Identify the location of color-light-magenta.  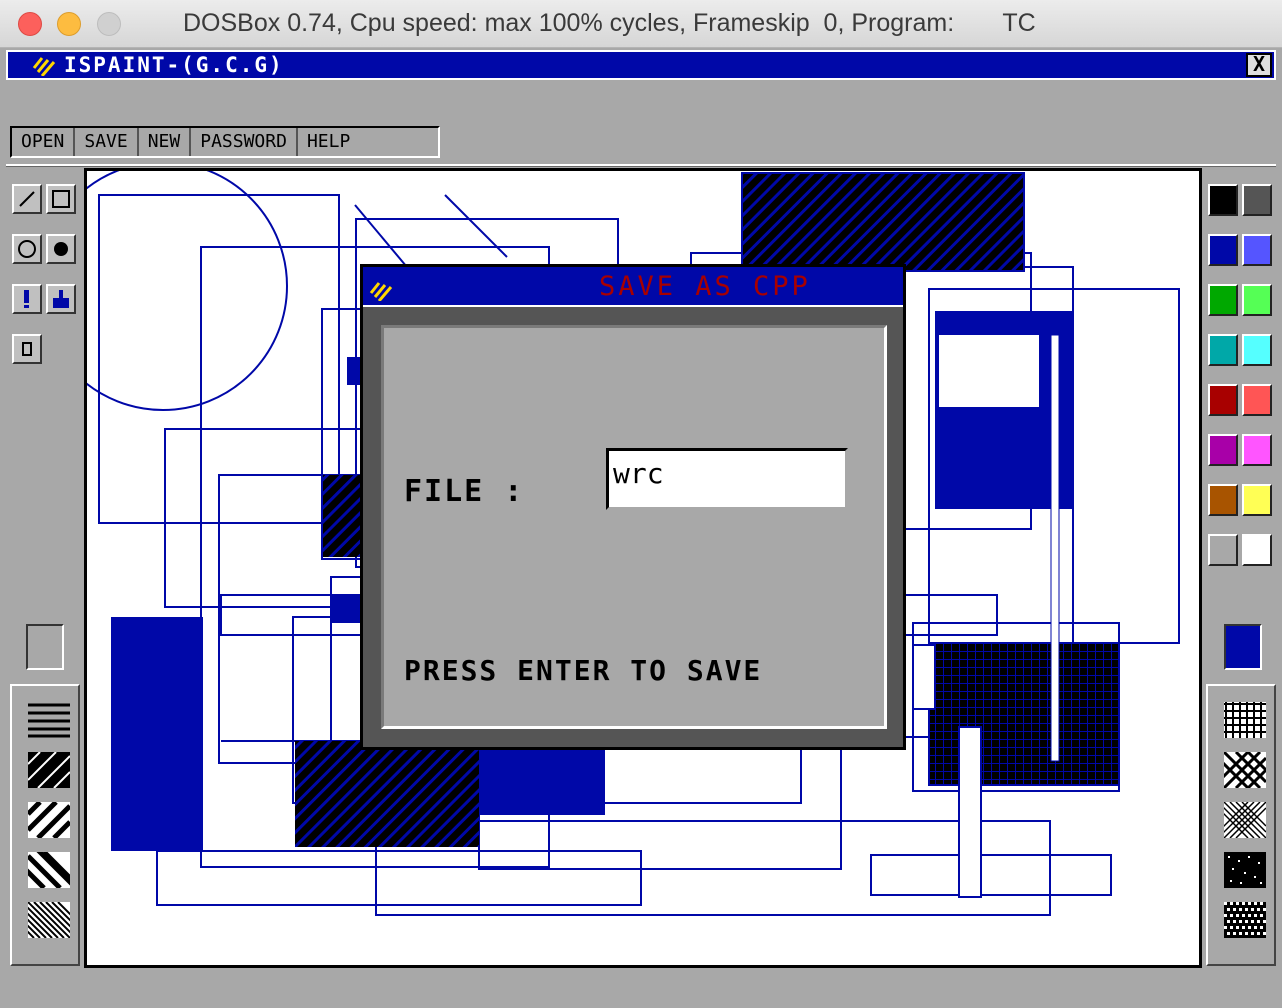
(1257, 450).